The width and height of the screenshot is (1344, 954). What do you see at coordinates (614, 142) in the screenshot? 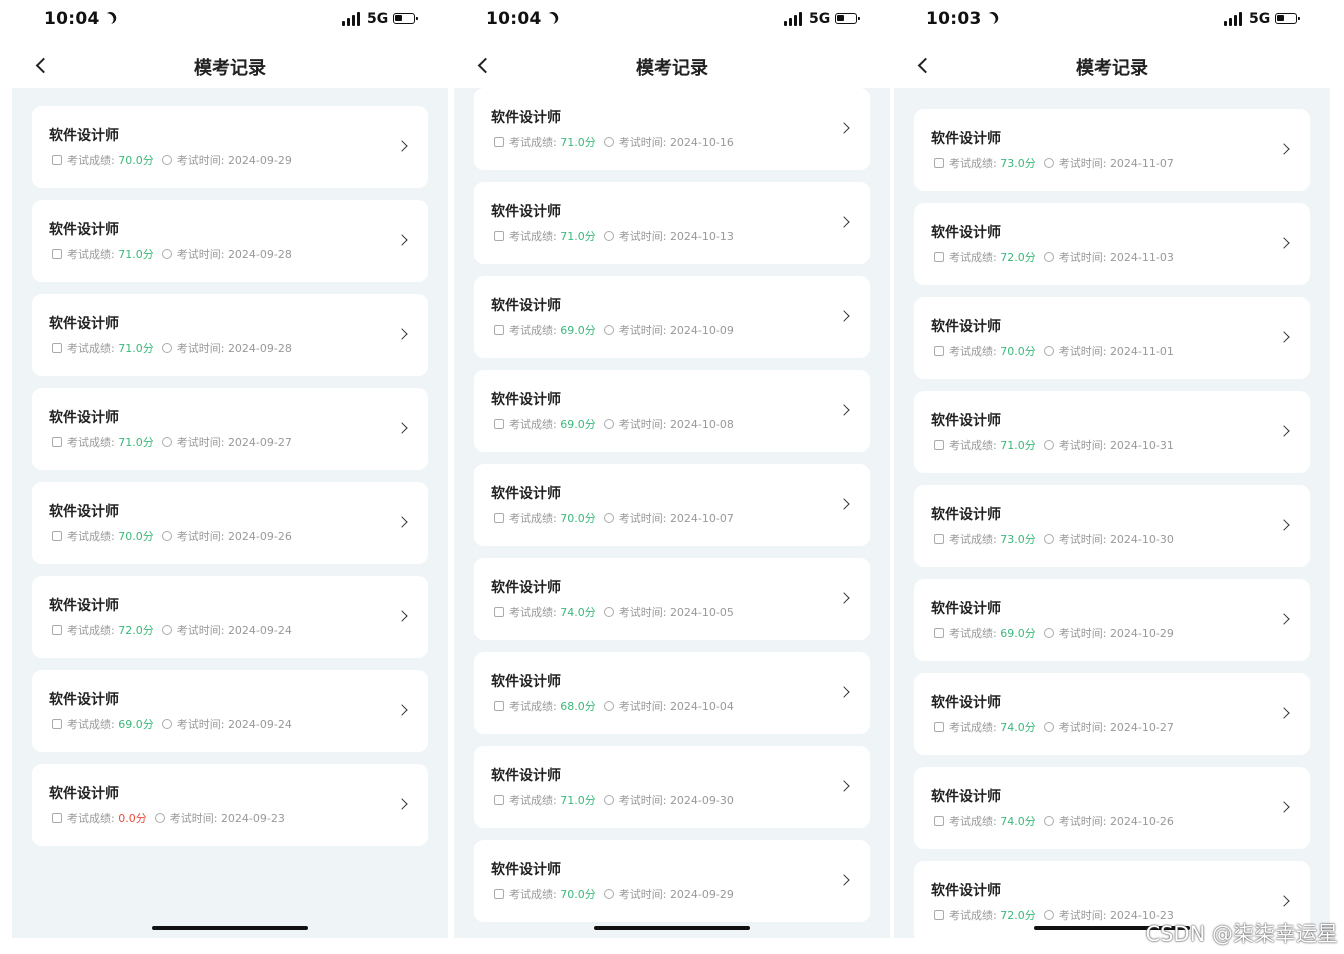
I see `record-meta: 考试成绩: 71.0分 考试时间: 2024-10-16` at bounding box center [614, 142].